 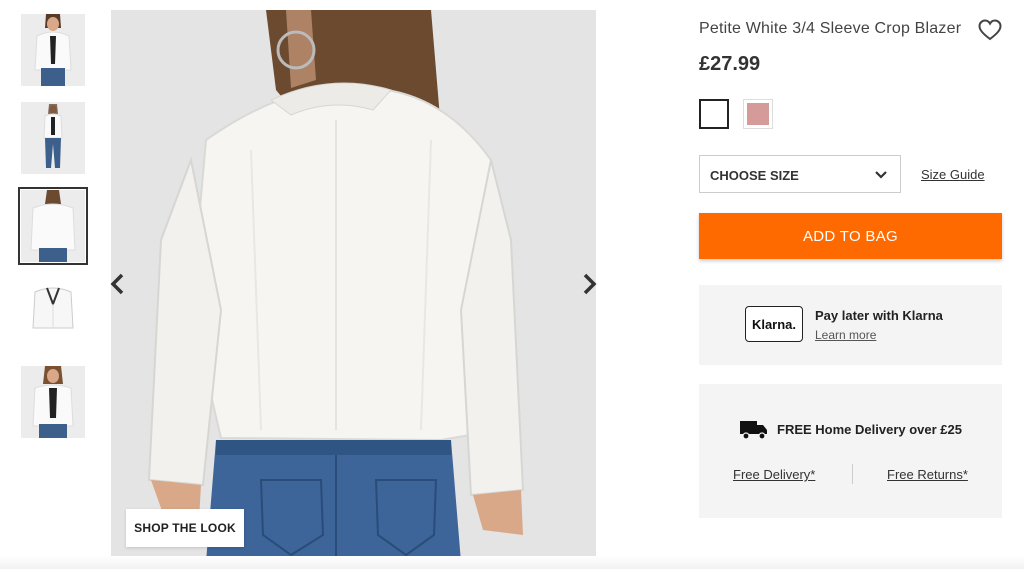 I want to click on bottom-edge, so click(x=512, y=562).